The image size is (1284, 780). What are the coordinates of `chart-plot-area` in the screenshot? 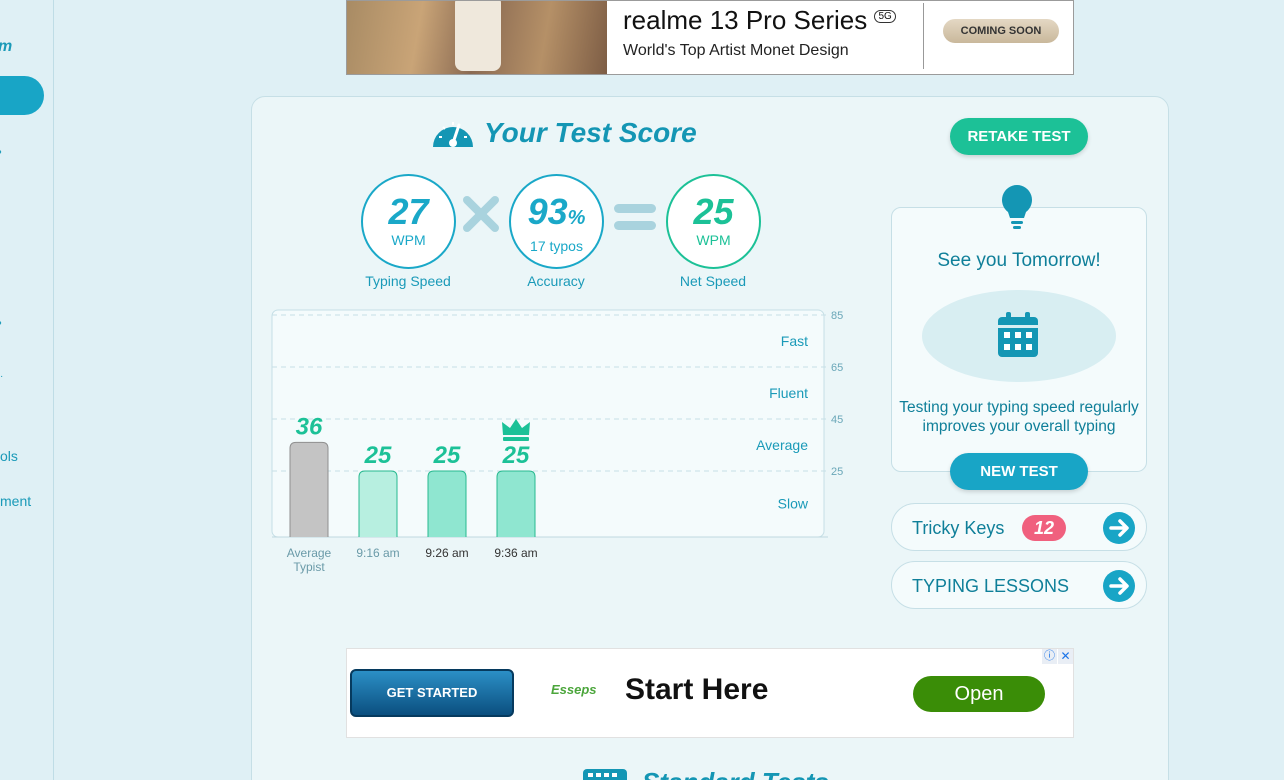 It's located at (548, 423).